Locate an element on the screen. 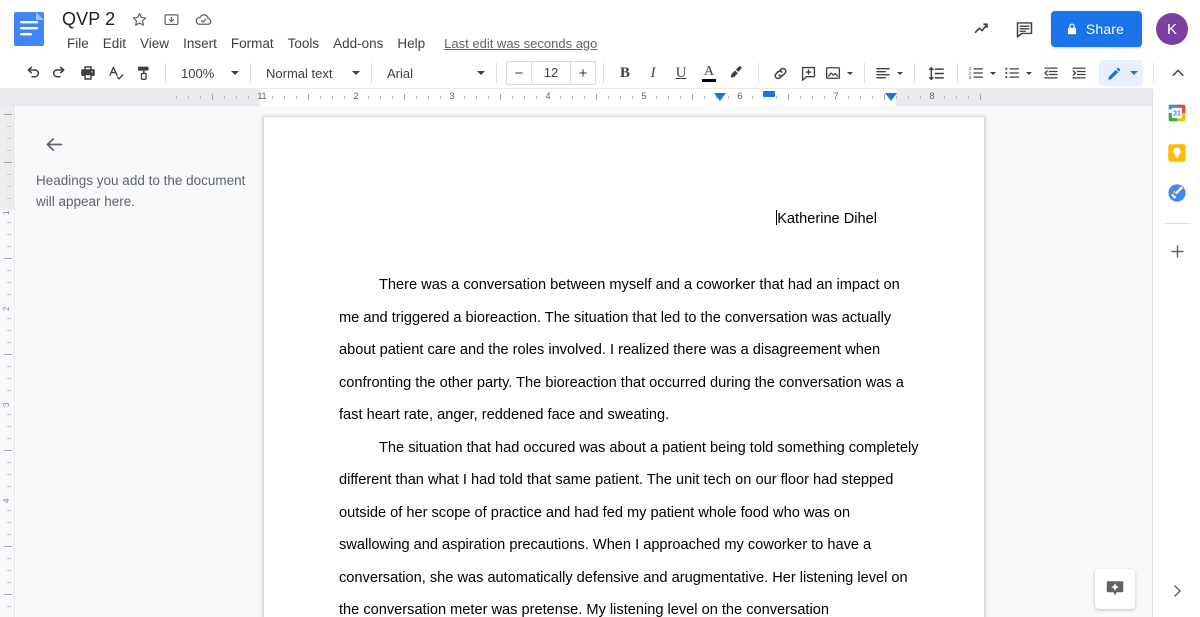 The image size is (1200, 617). font-family-value: Arial is located at coordinates (400, 73).